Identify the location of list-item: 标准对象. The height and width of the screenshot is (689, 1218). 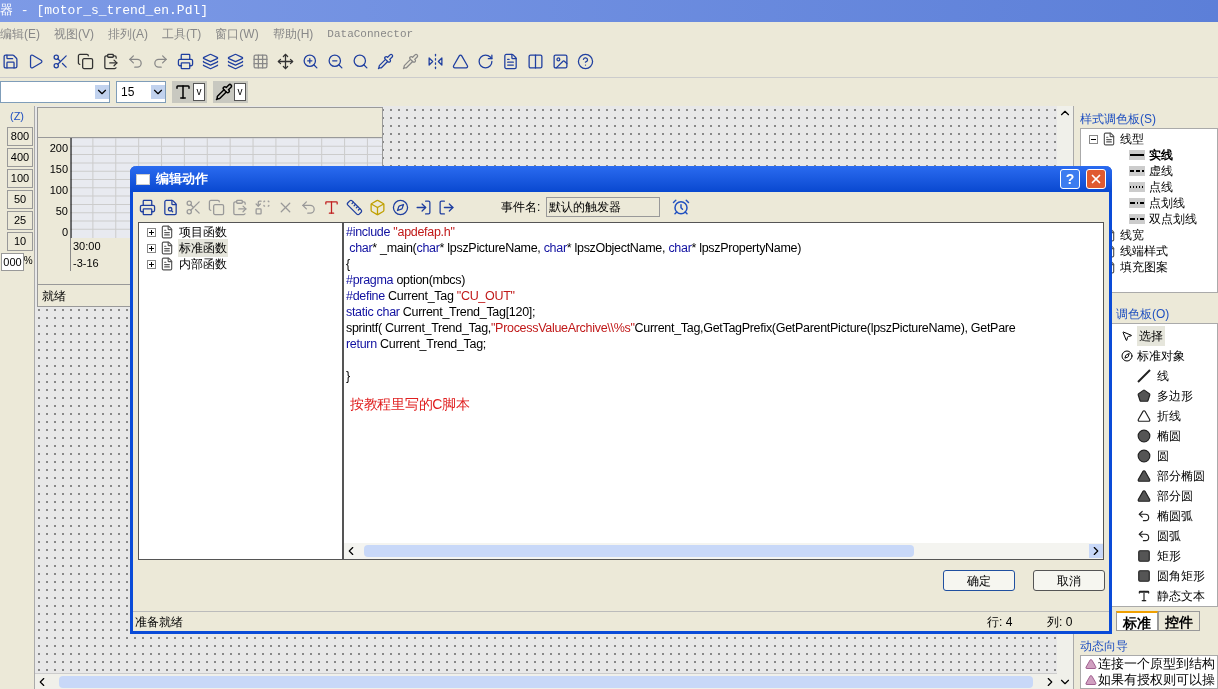
(1161, 355).